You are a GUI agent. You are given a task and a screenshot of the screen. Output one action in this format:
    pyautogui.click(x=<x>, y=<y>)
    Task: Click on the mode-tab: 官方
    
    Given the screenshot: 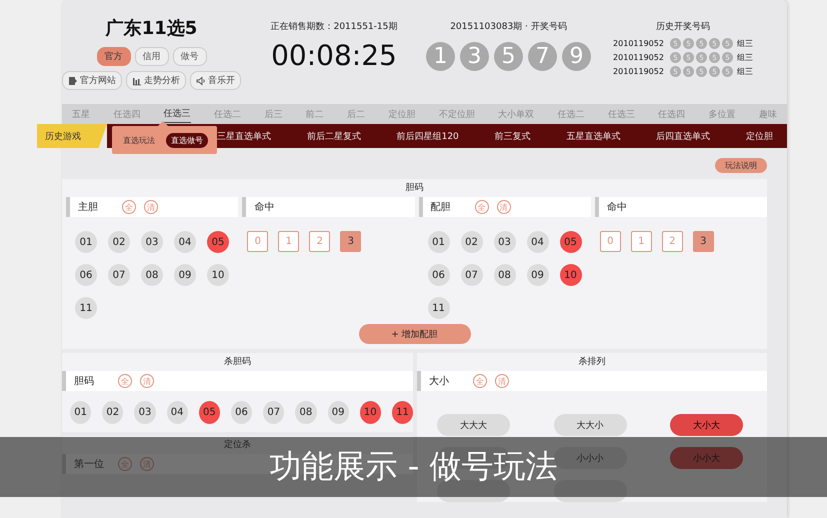 What is the action you would take?
    pyautogui.click(x=113, y=56)
    